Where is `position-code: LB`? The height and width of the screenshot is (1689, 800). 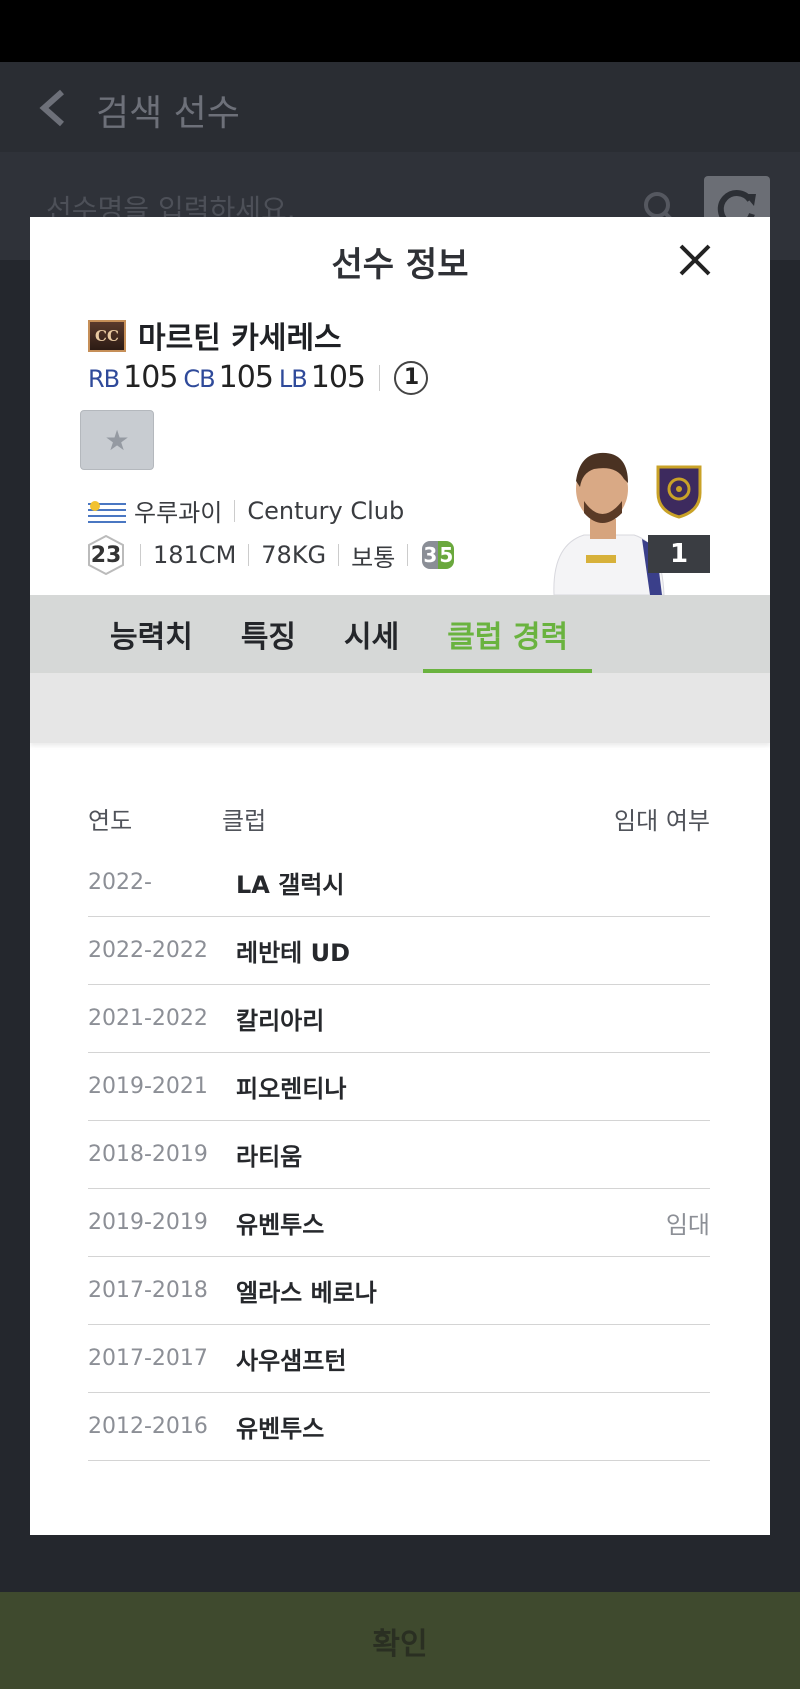 position-code: LB is located at coordinates (293, 379).